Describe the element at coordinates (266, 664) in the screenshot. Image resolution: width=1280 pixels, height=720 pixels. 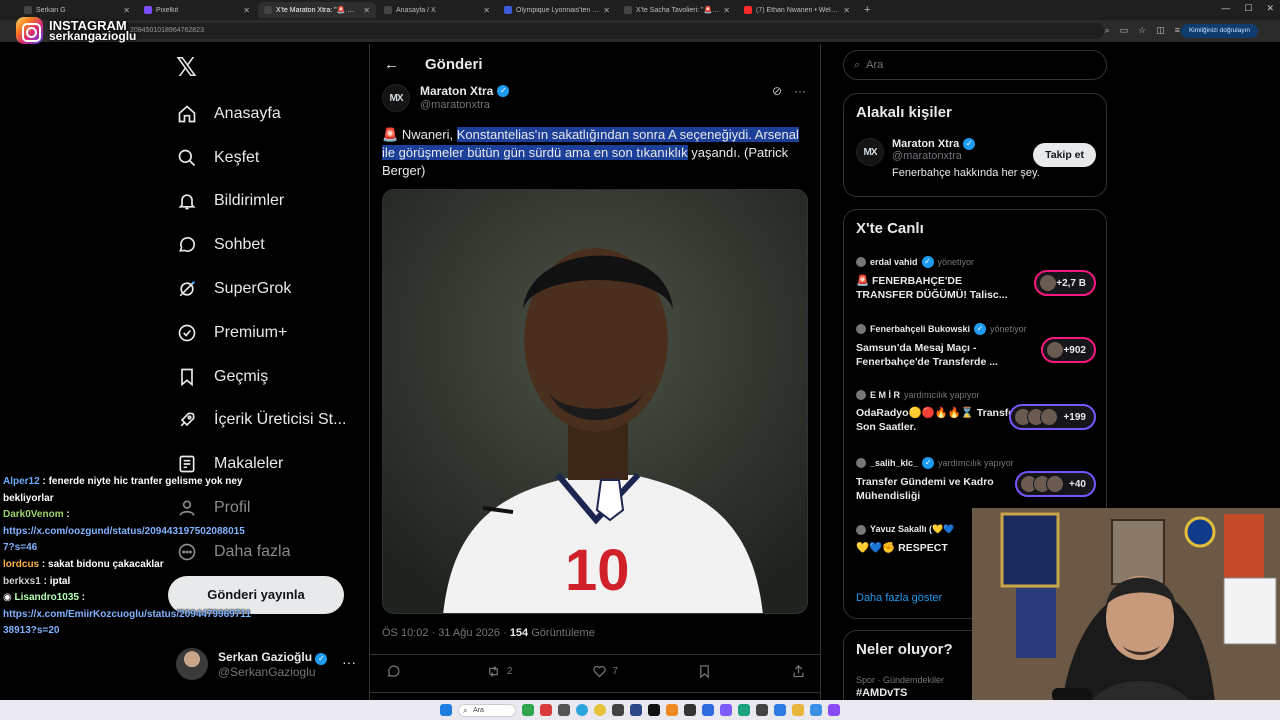
I see `account-switcher: Serkan Gazioğlu ✓ @SerkanGazioglu ···` at that location.